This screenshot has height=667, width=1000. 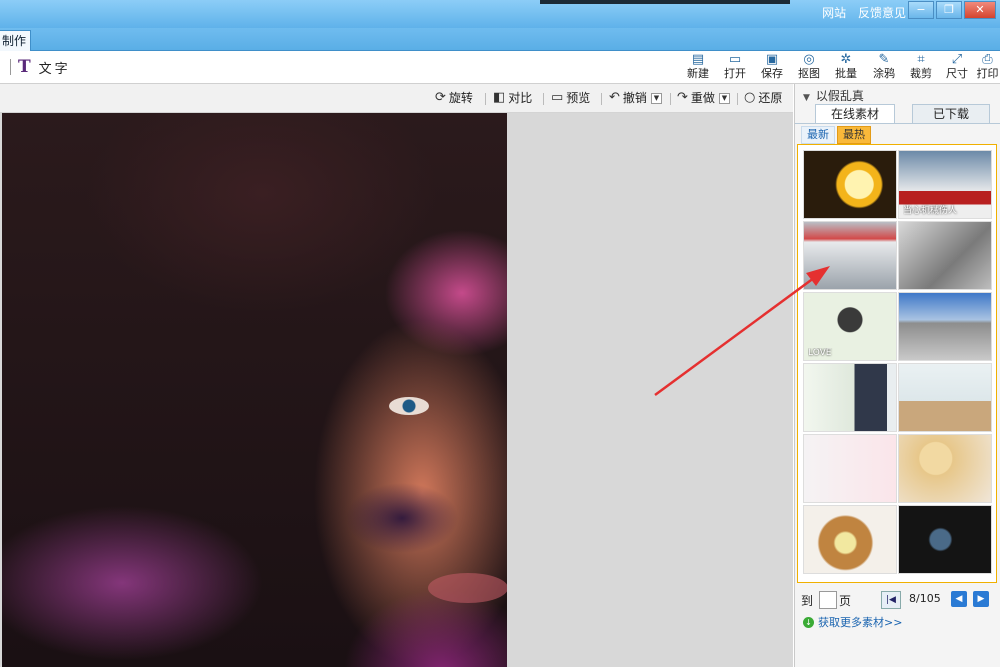 What do you see at coordinates (808, 622) in the screenshot?
I see `download-icon: ↓` at bounding box center [808, 622].